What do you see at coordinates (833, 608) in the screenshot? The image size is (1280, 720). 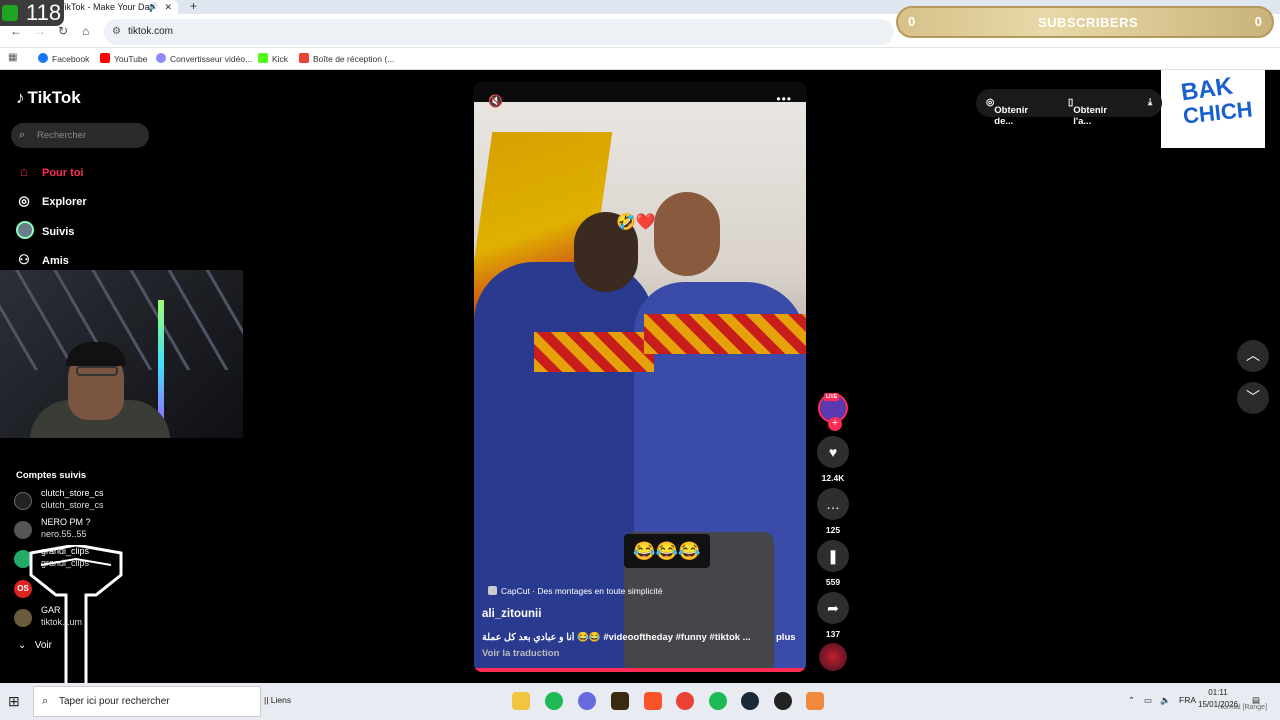 I see `share-icon: ➦` at bounding box center [833, 608].